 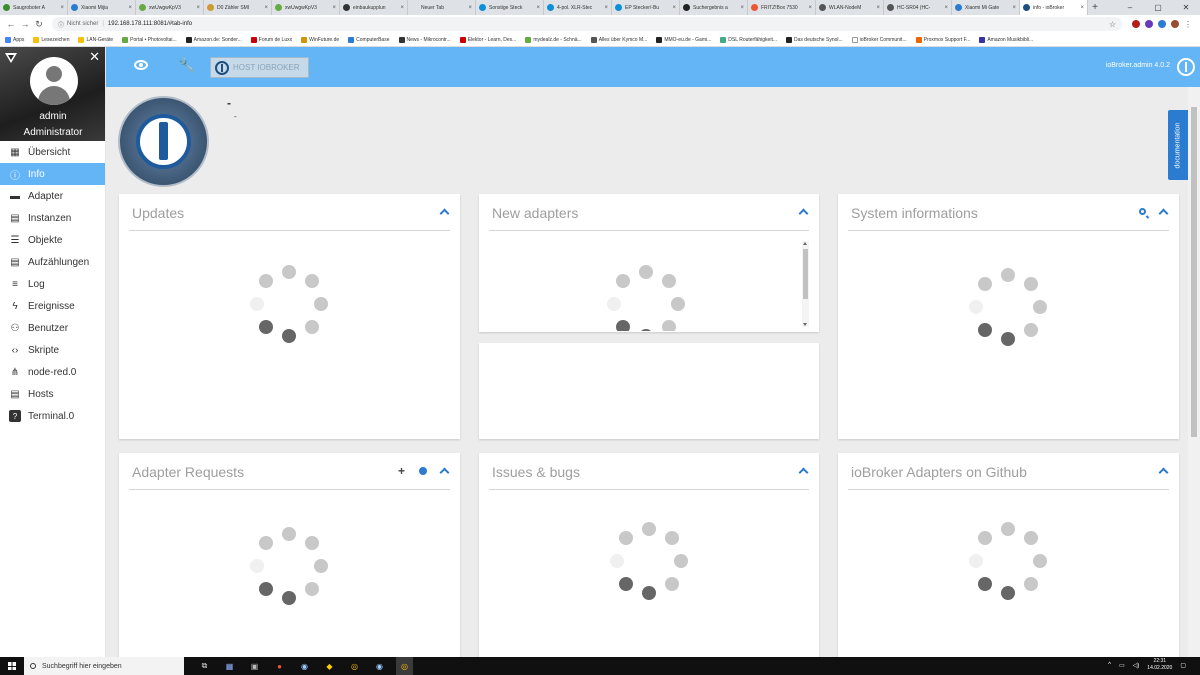 I want to click on sidebar-item-hosts: ▤ Hosts, so click(x=52, y=394).